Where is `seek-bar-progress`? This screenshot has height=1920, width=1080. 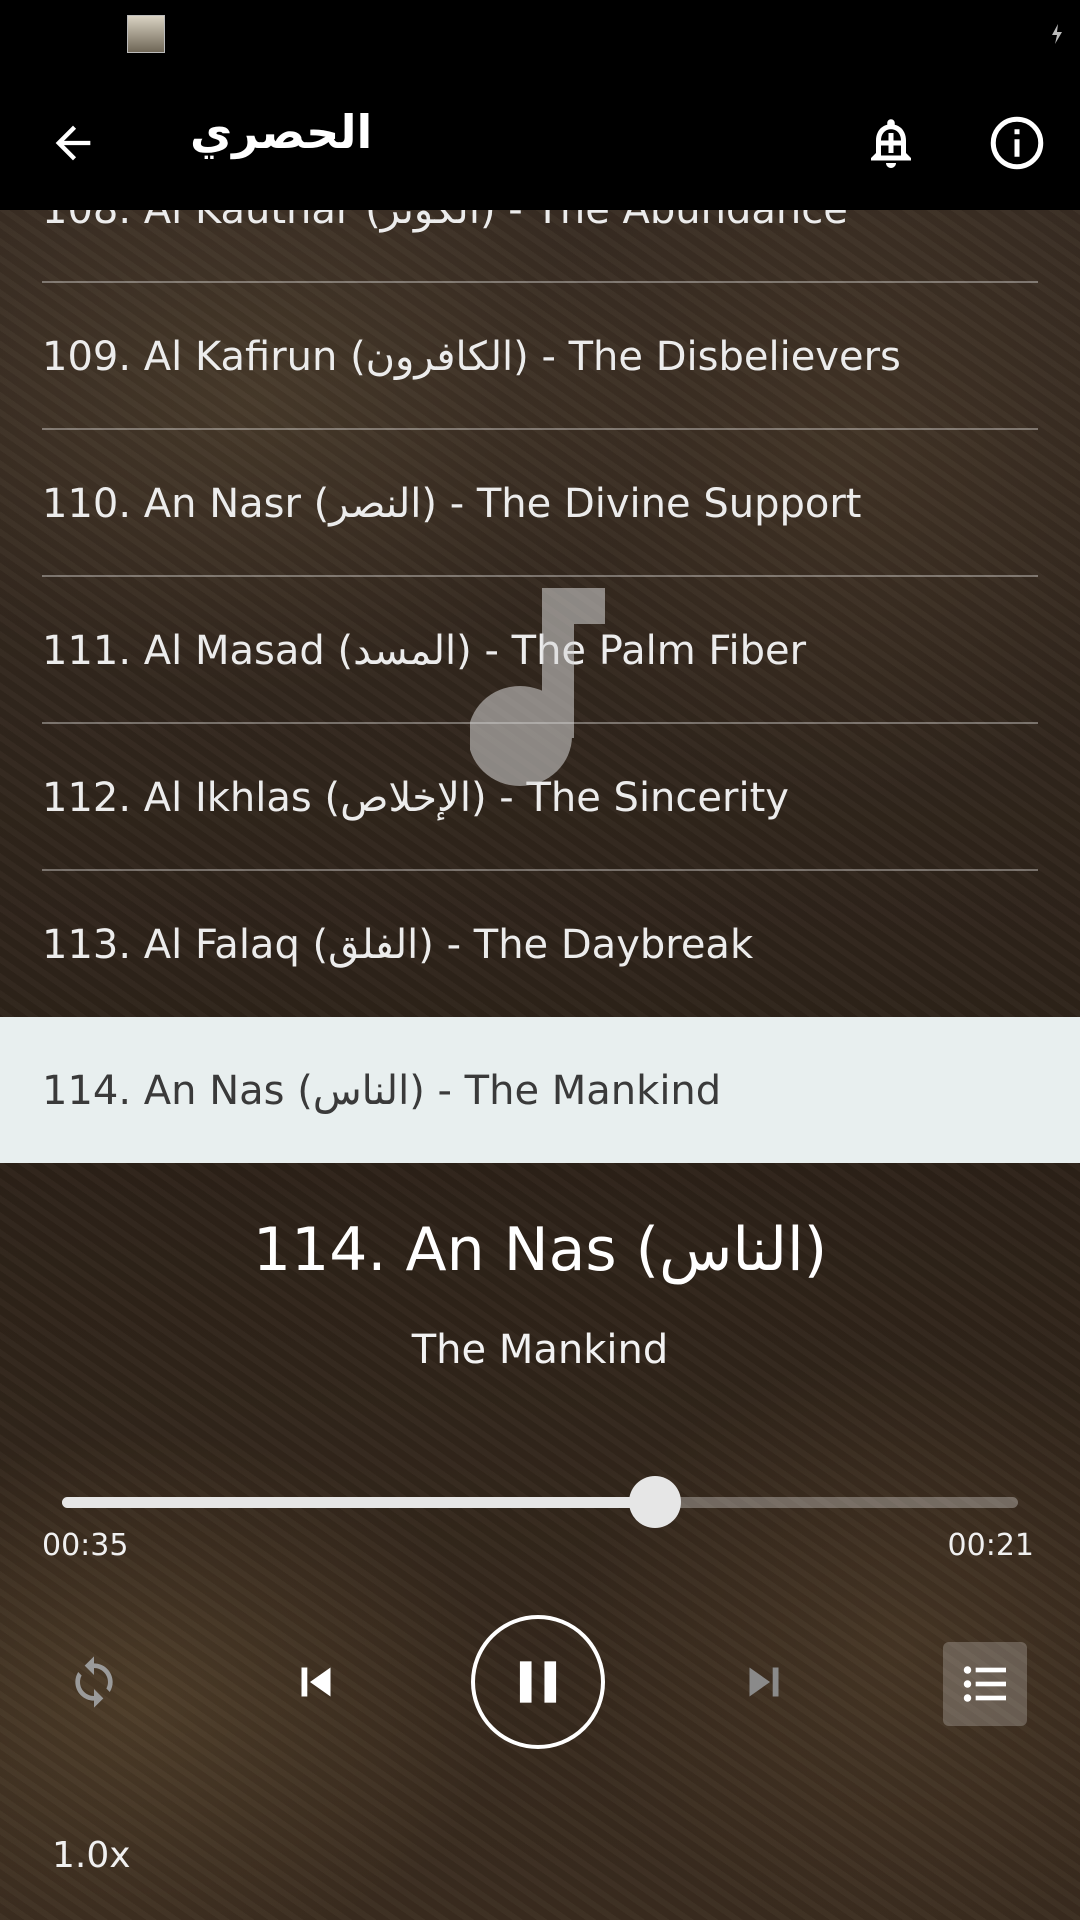
seek-bar-progress is located at coordinates (358, 1502).